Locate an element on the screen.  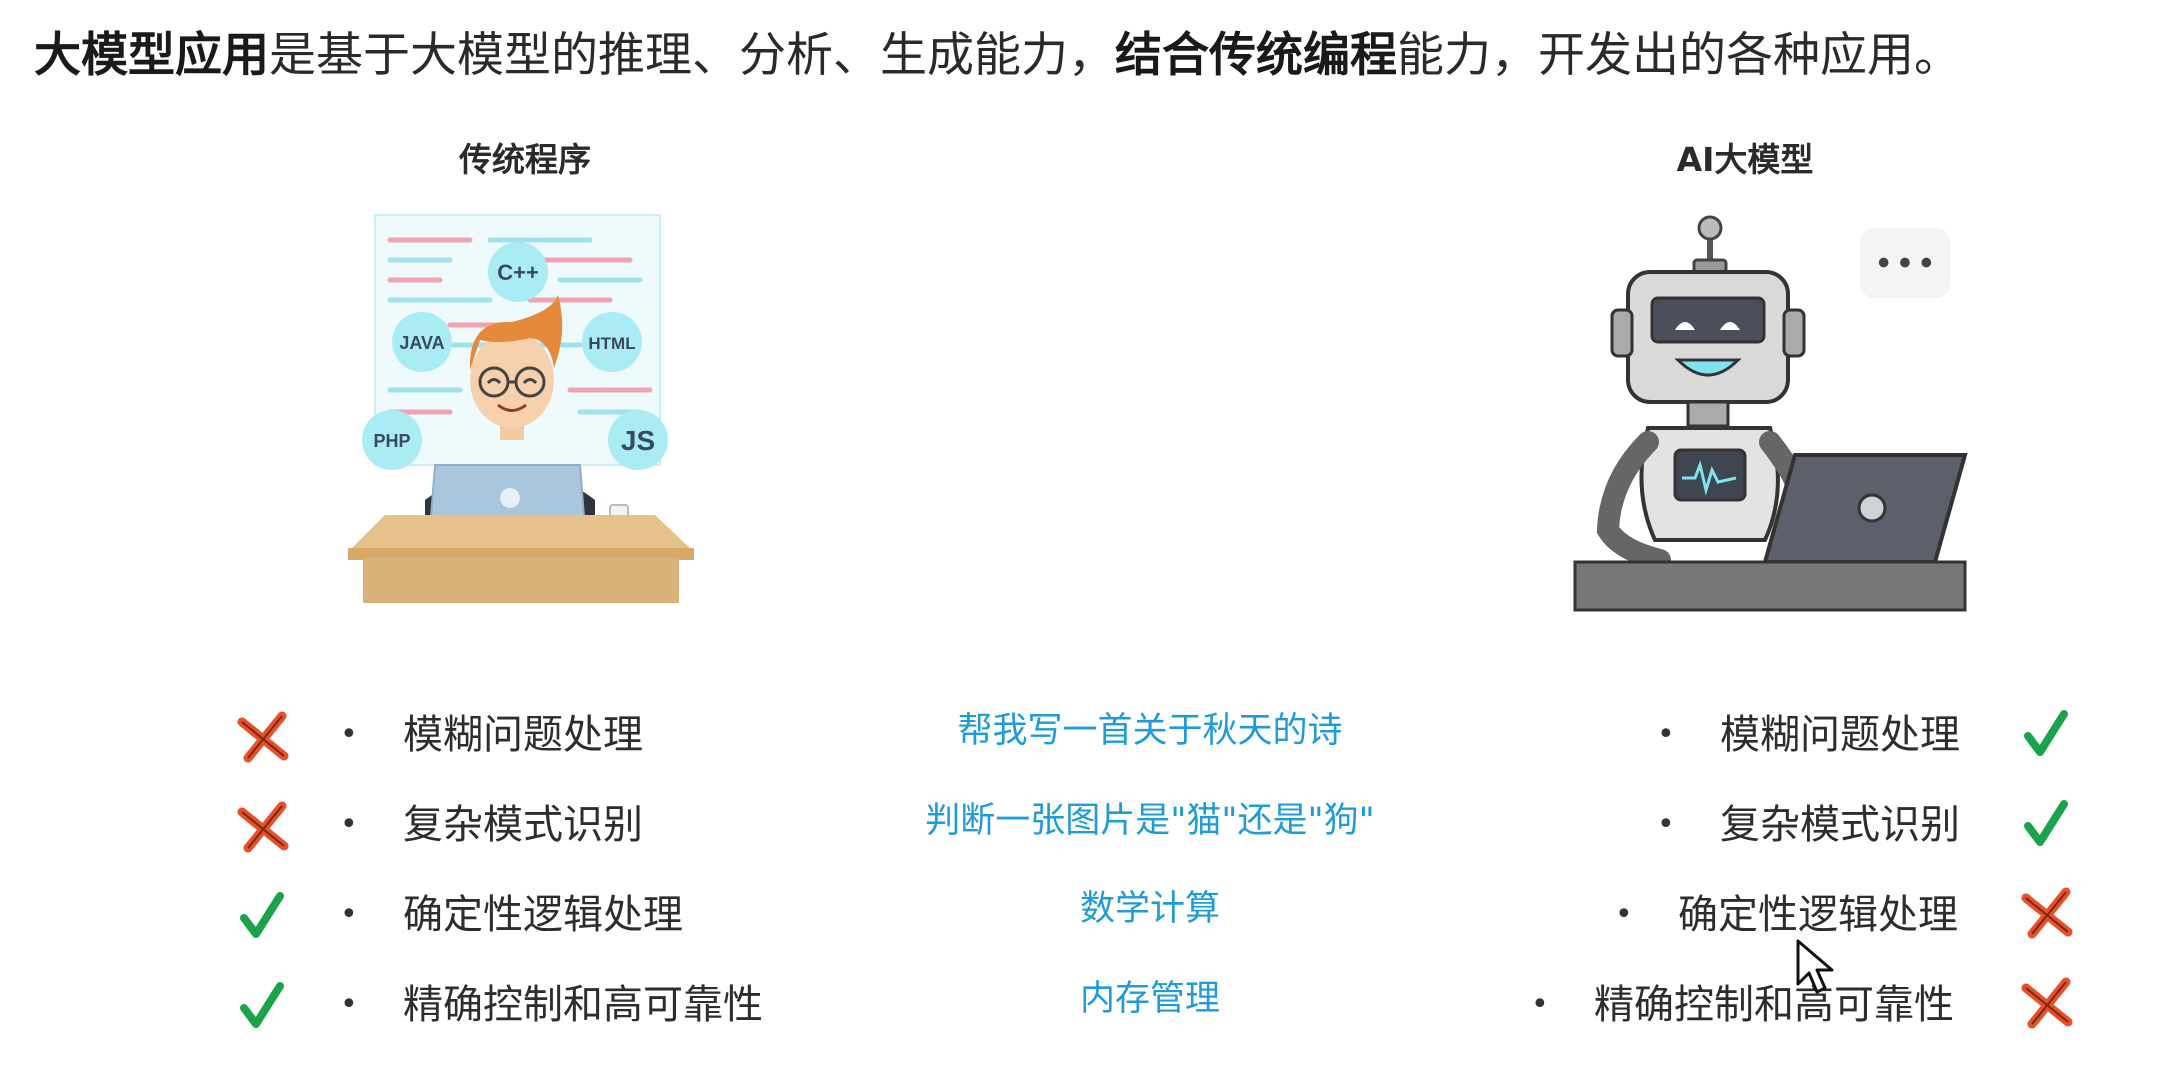
bubble-js: JS is located at coordinates (638, 440).